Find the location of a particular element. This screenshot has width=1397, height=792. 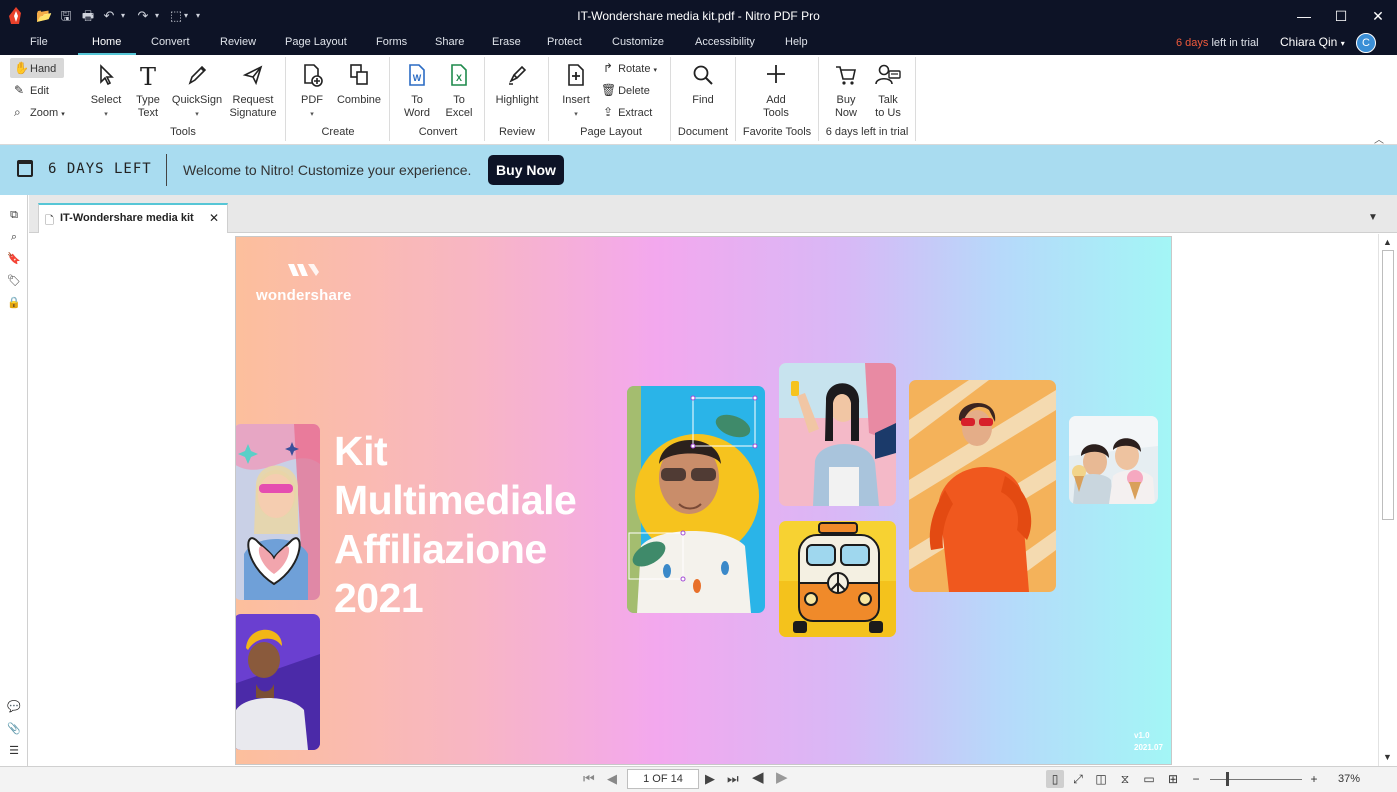

zoom-in-icon: + is located at coordinates (1314, 779).